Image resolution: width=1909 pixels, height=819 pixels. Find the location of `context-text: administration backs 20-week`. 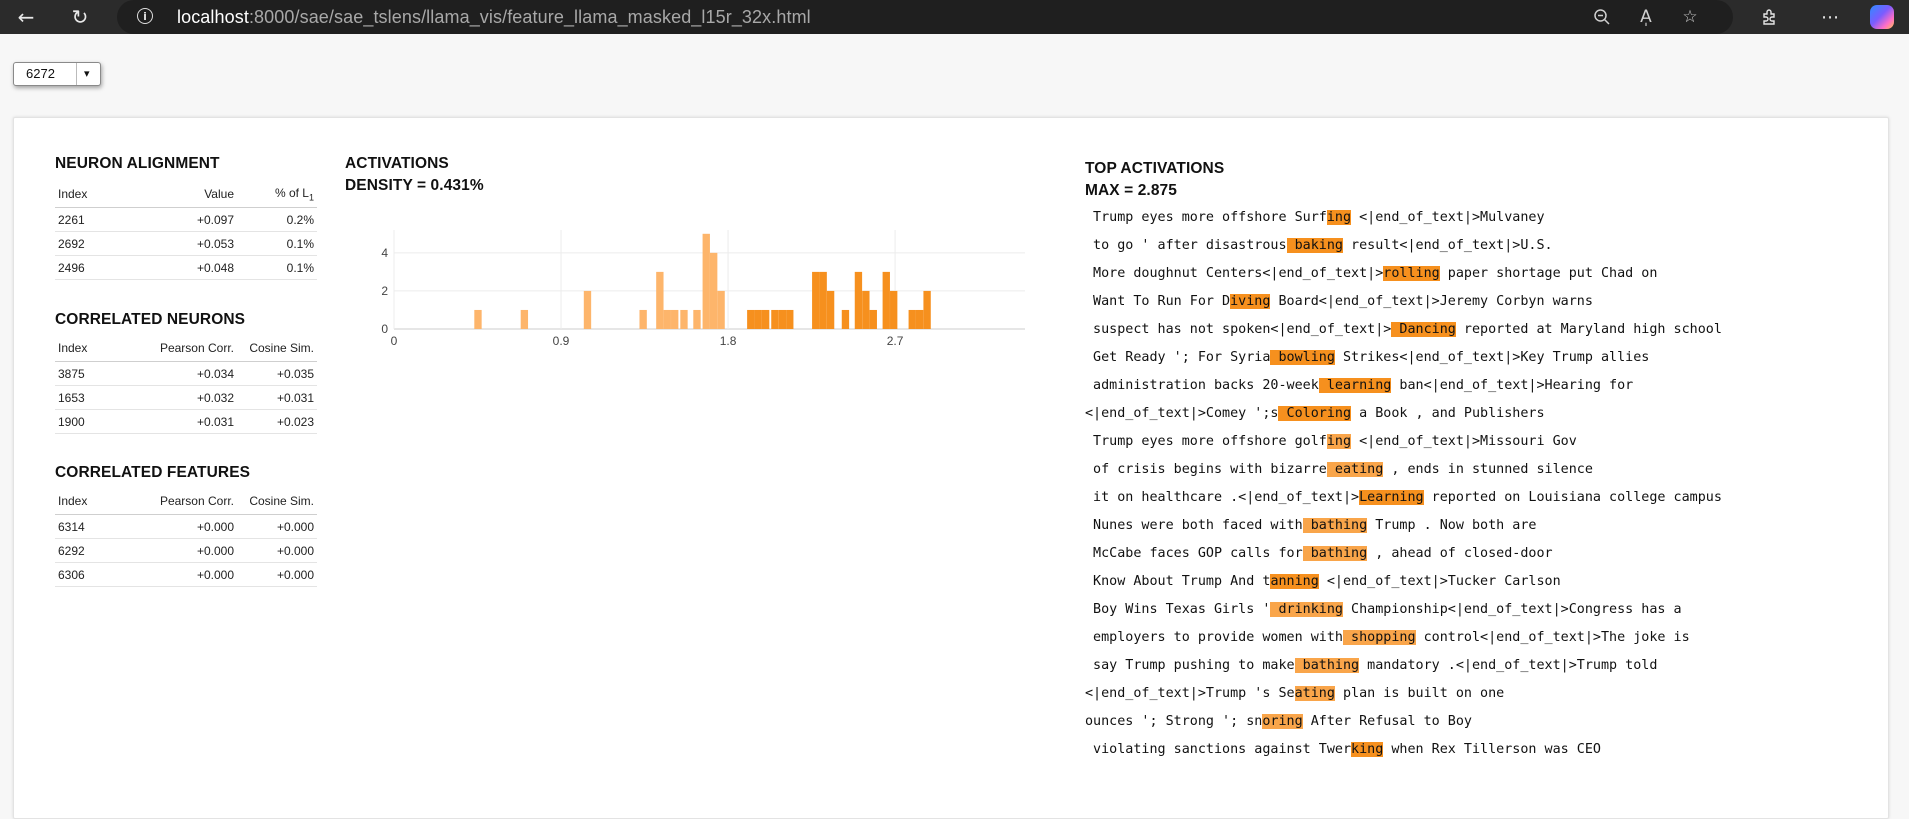

context-text: administration backs 20-week is located at coordinates (1202, 385).